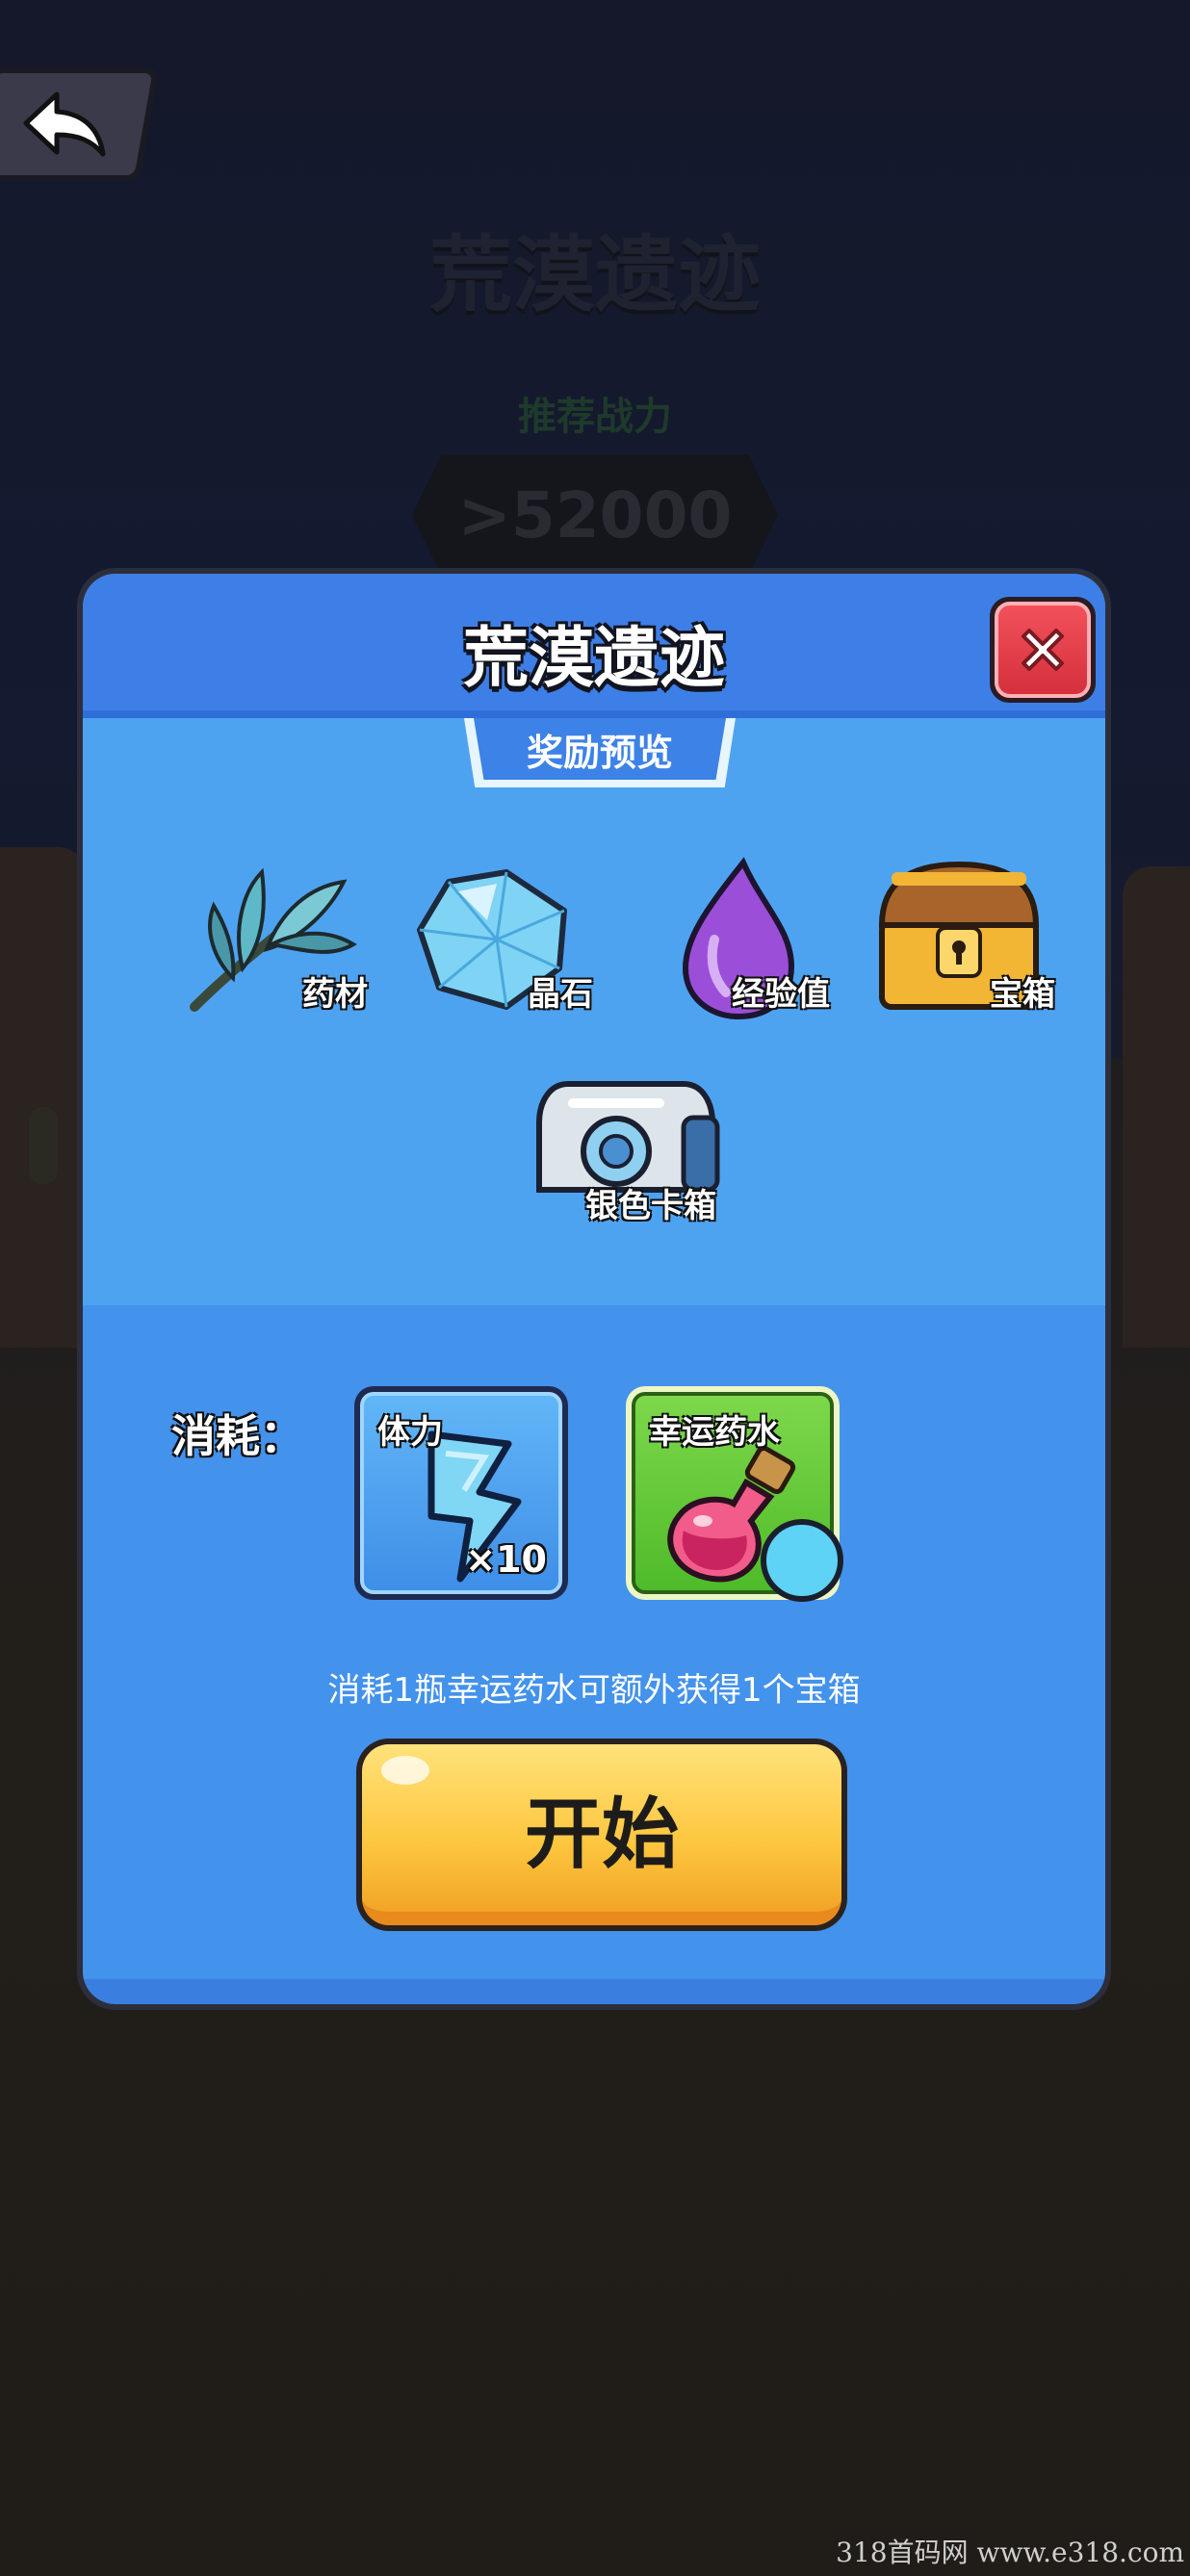 The height and width of the screenshot is (2576, 1190). What do you see at coordinates (595, 417) in the screenshot?
I see `recommended-power-label: 推荐战力` at bounding box center [595, 417].